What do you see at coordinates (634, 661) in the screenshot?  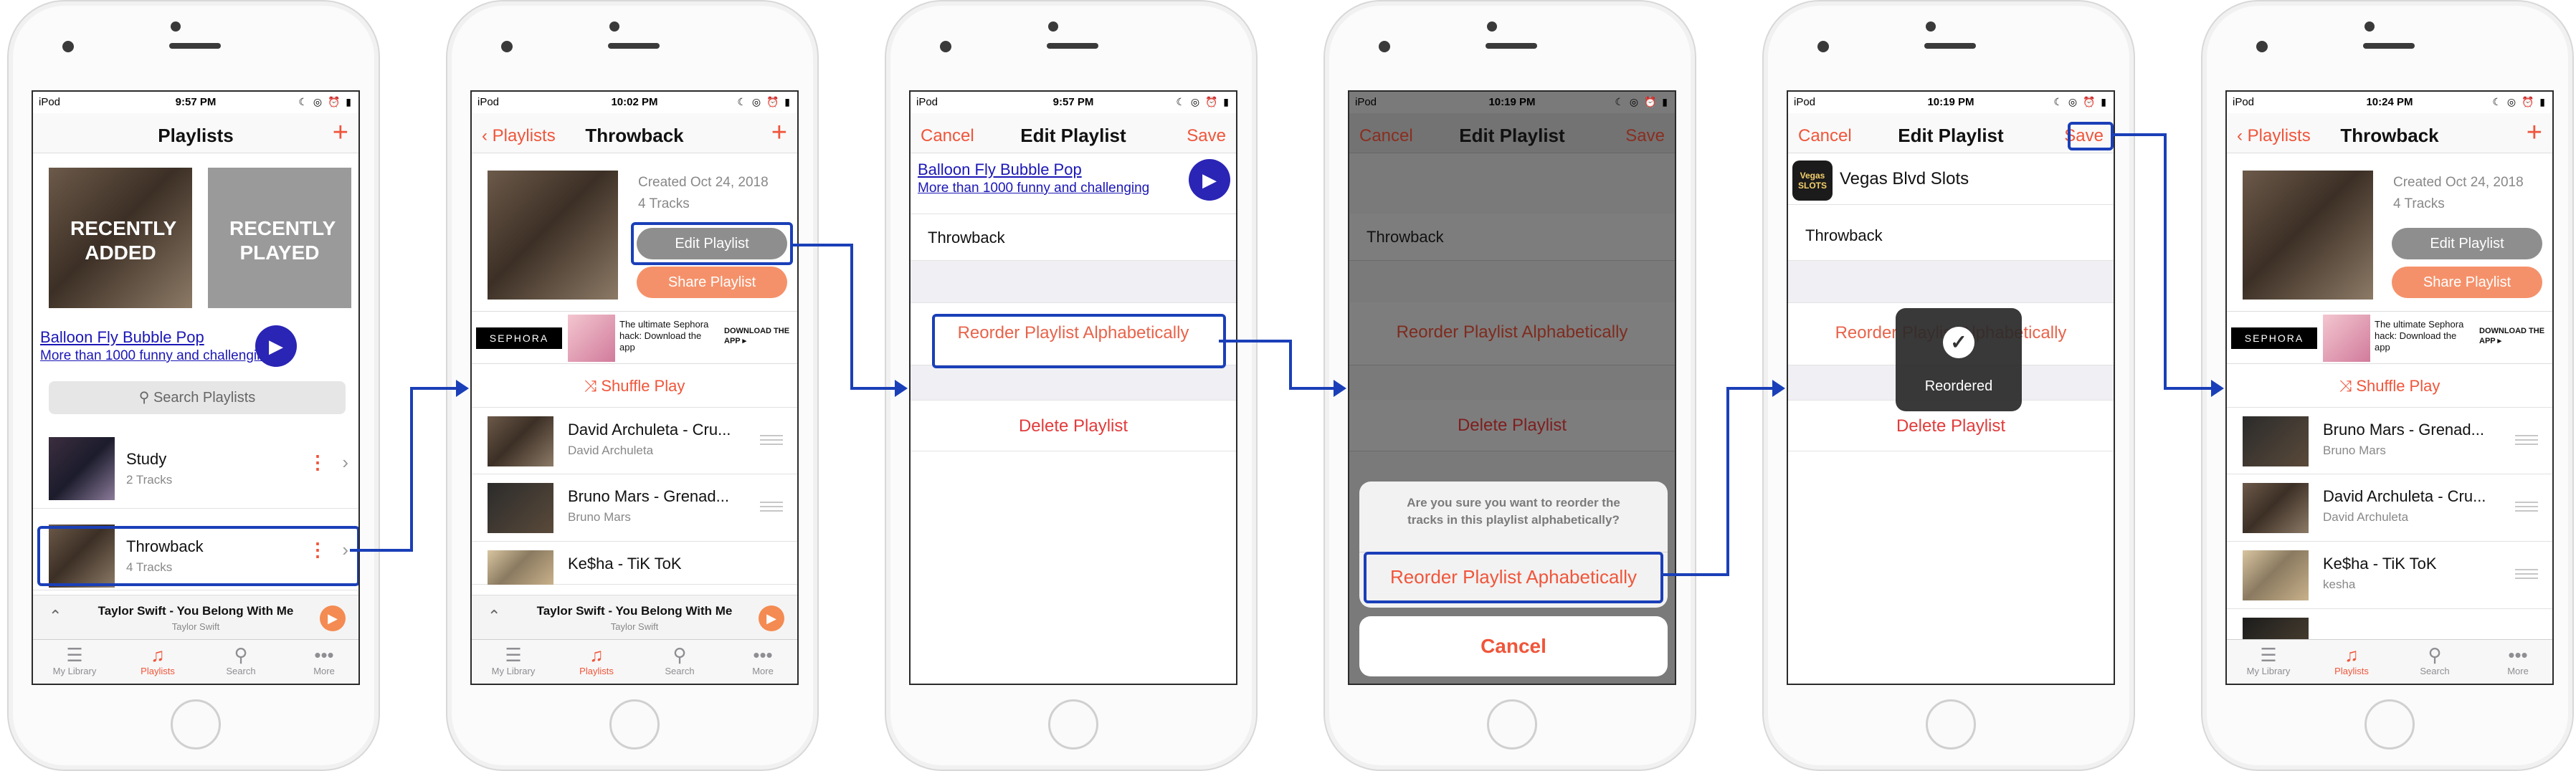 I see `tab-bar: ☰ My Library ♫ Playlists ⚲ Search ••• More` at bounding box center [634, 661].